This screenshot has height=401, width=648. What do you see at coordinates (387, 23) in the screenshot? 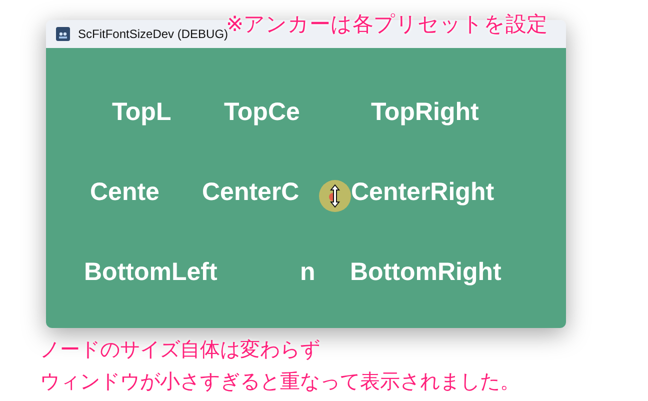
I see `annotation-text: ※アンカーは各プリセットを設定` at bounding box center [387, 23].